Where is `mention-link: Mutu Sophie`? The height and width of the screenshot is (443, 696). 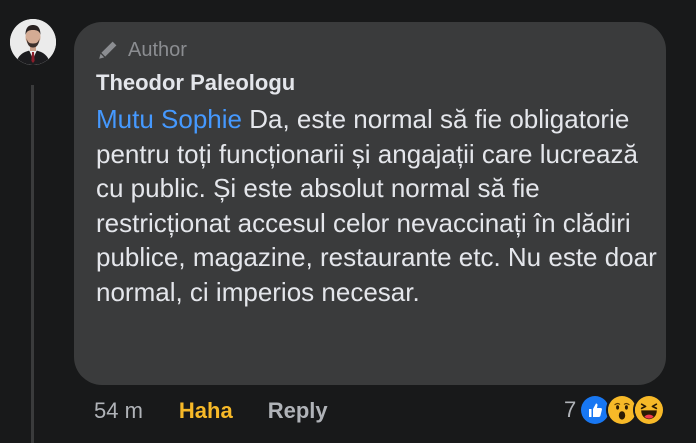
mention-link: Mutu Sophie is located at coordinates (169, 119).